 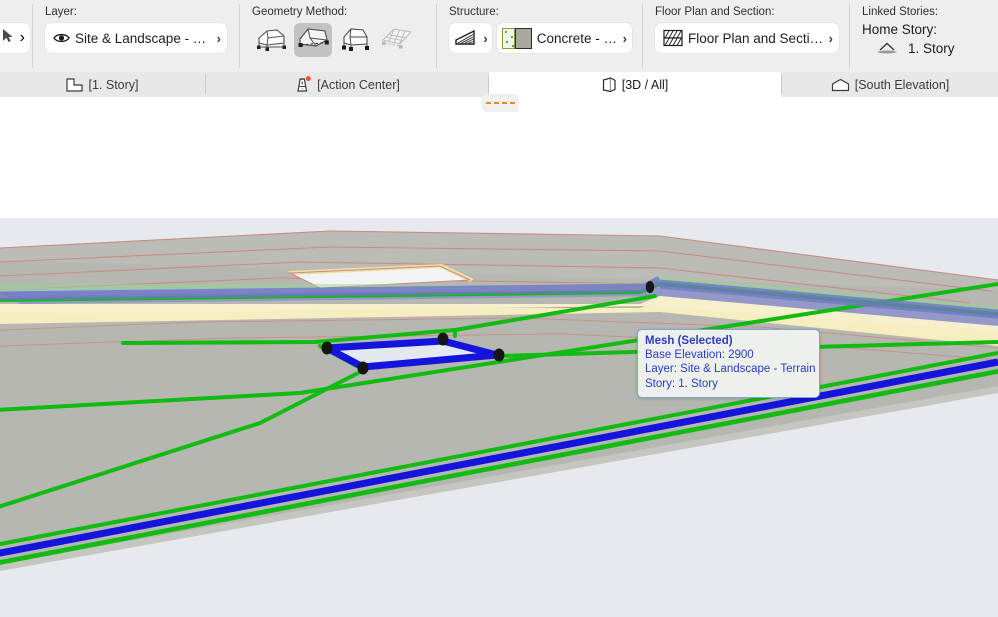 I want to click on floor-plan-and-section-chevron-icon: ›, so click(x=829, y=38).